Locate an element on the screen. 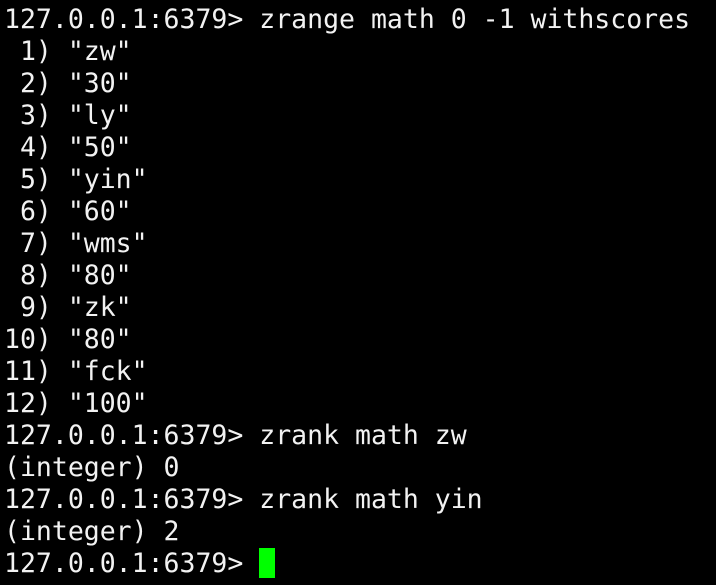 This screenshot has height=585, width=716. terminal-line: 1) "zw" is located at coordinates (68, 51).